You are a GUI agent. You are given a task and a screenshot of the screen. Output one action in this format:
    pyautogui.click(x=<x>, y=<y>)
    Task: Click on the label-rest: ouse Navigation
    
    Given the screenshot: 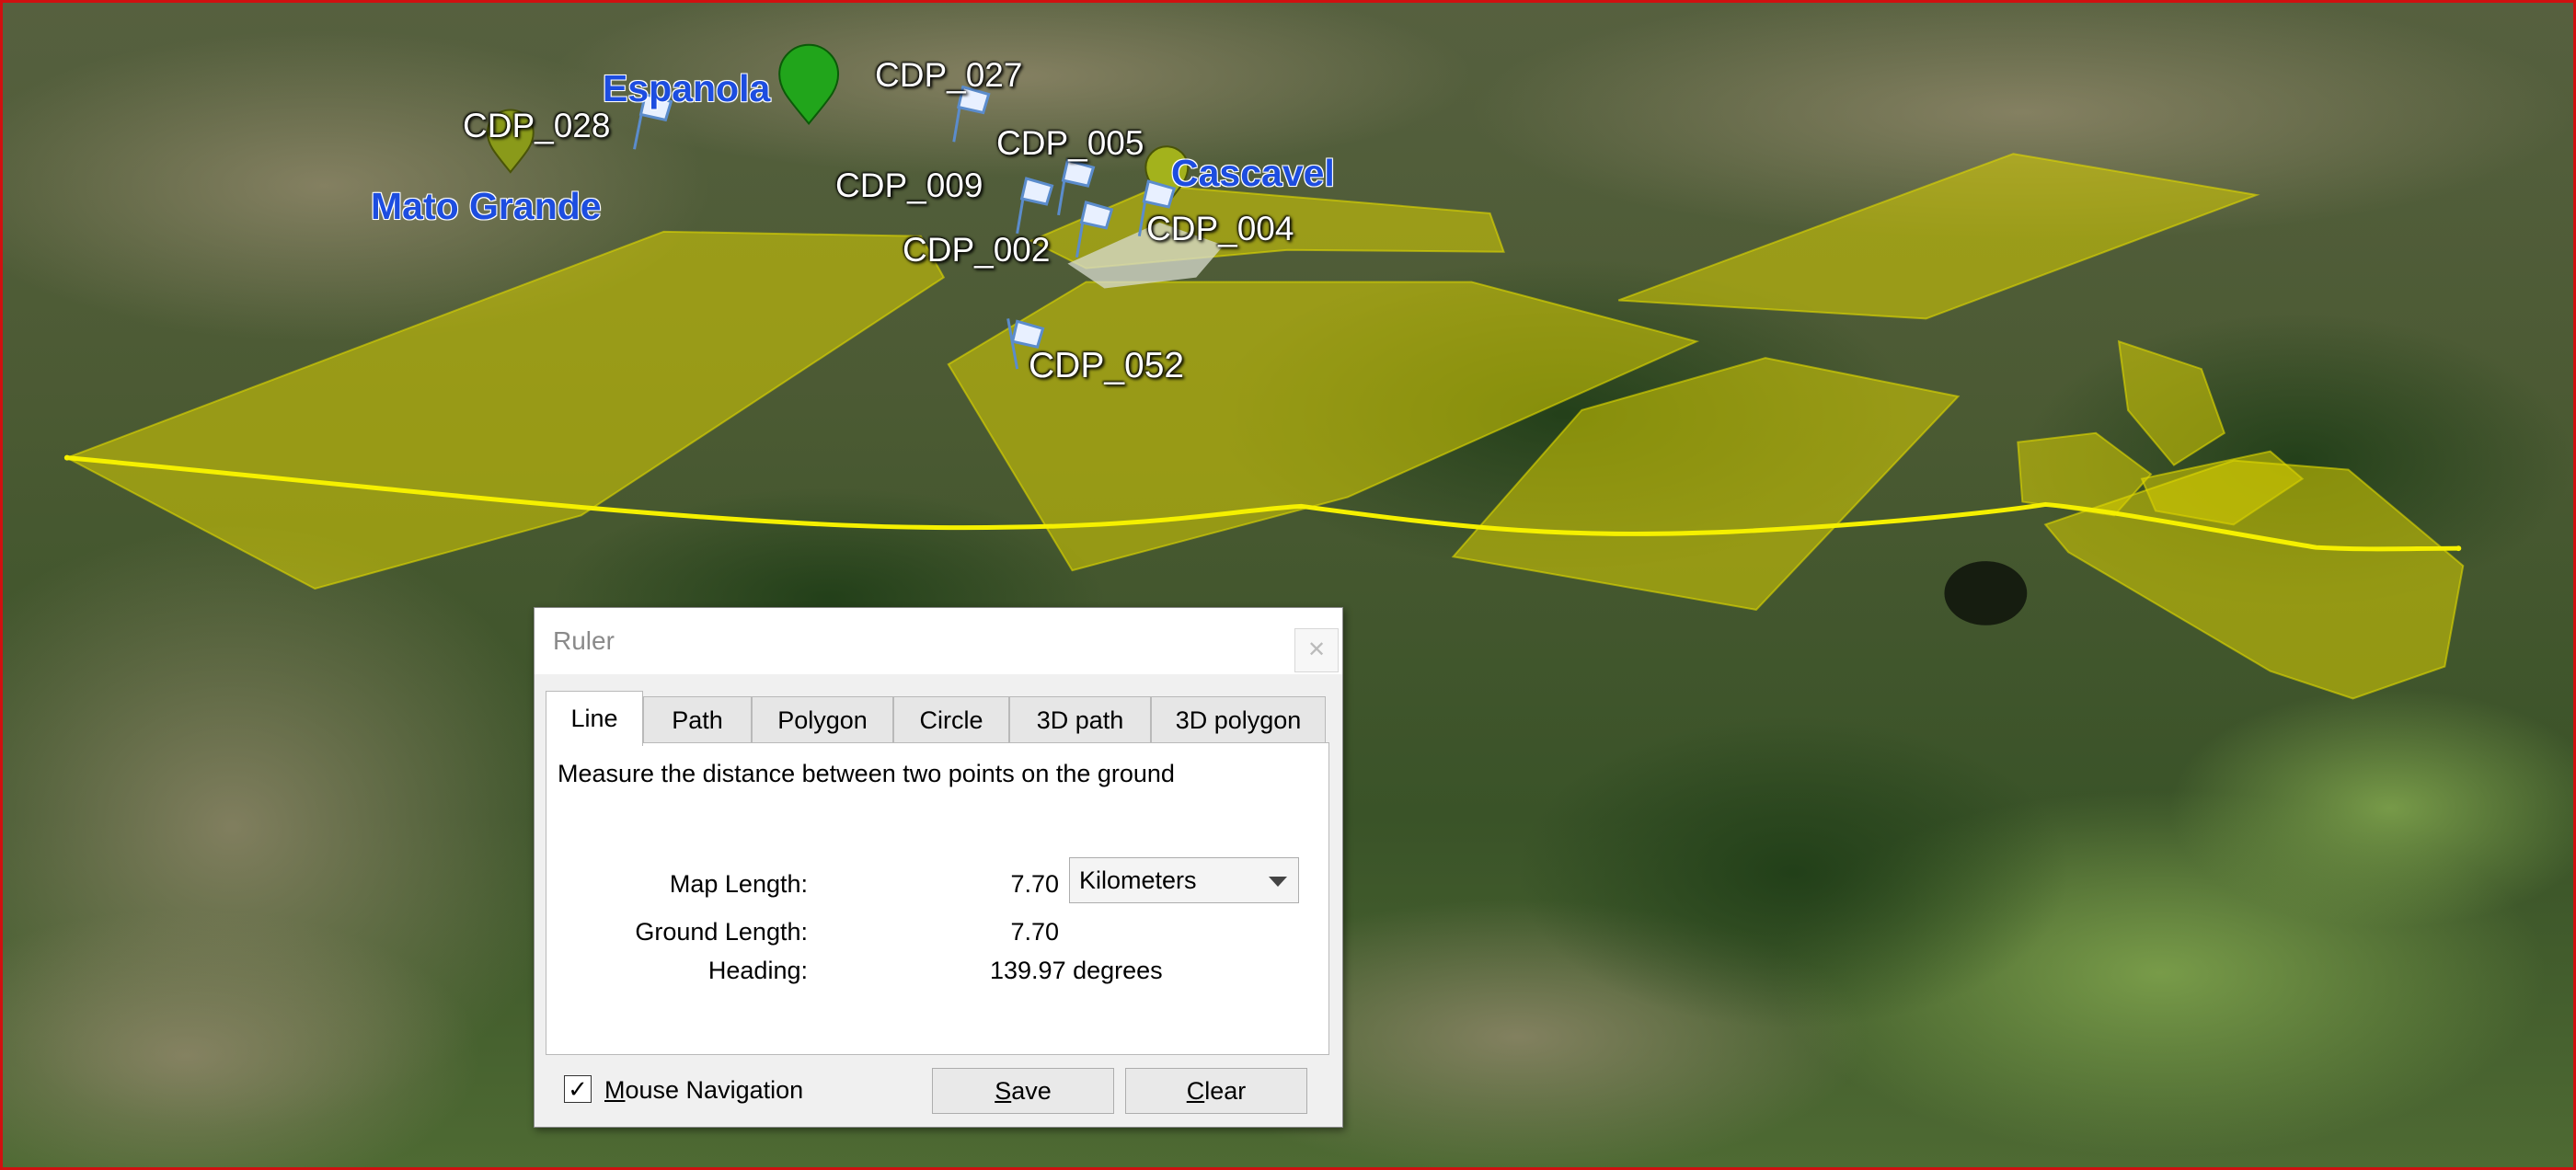 What is the action you would take?
    pyautogui.click(x=714, y=1090)
    